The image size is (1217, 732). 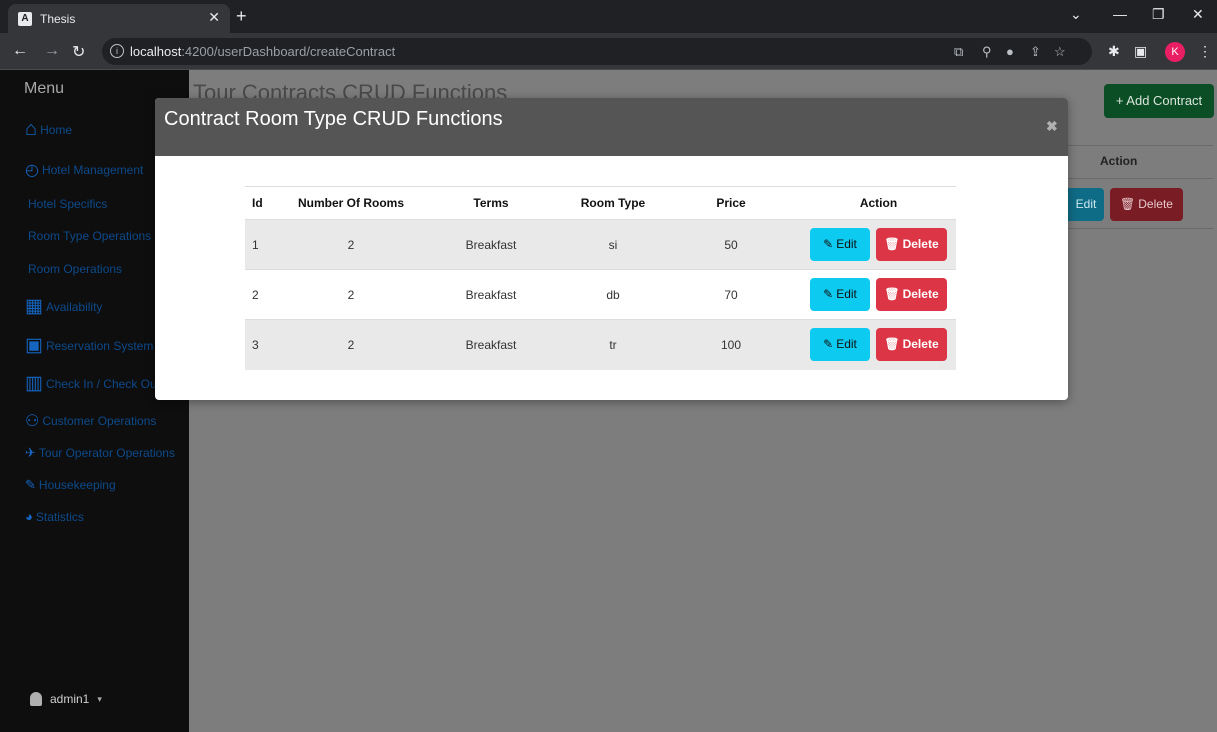 I want to click on building-check-icon: ▥, so click(x=34, y=383).